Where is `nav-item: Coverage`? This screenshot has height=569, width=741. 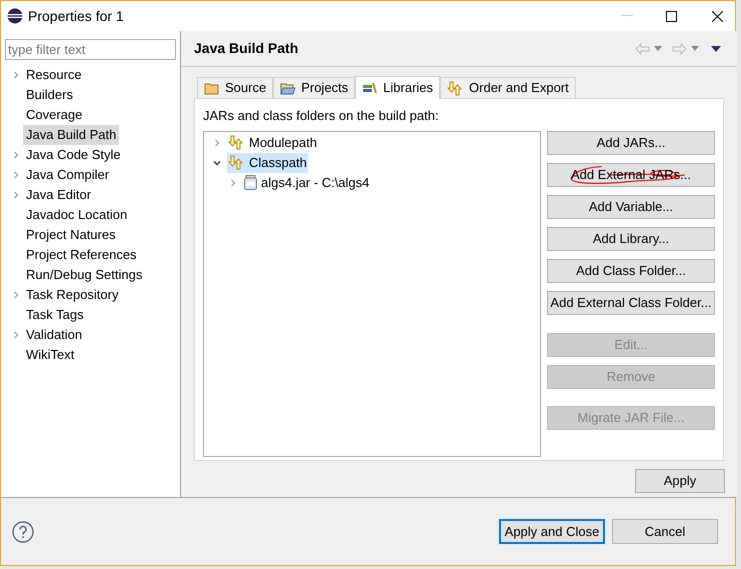 nav-item: Coverage is located at coordinates (54, 115).